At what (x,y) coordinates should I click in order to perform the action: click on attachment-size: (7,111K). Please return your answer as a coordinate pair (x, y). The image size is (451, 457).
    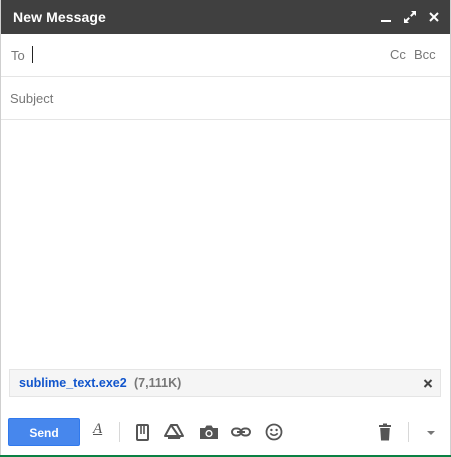
    Looking at the image, I should click on (158, 383).